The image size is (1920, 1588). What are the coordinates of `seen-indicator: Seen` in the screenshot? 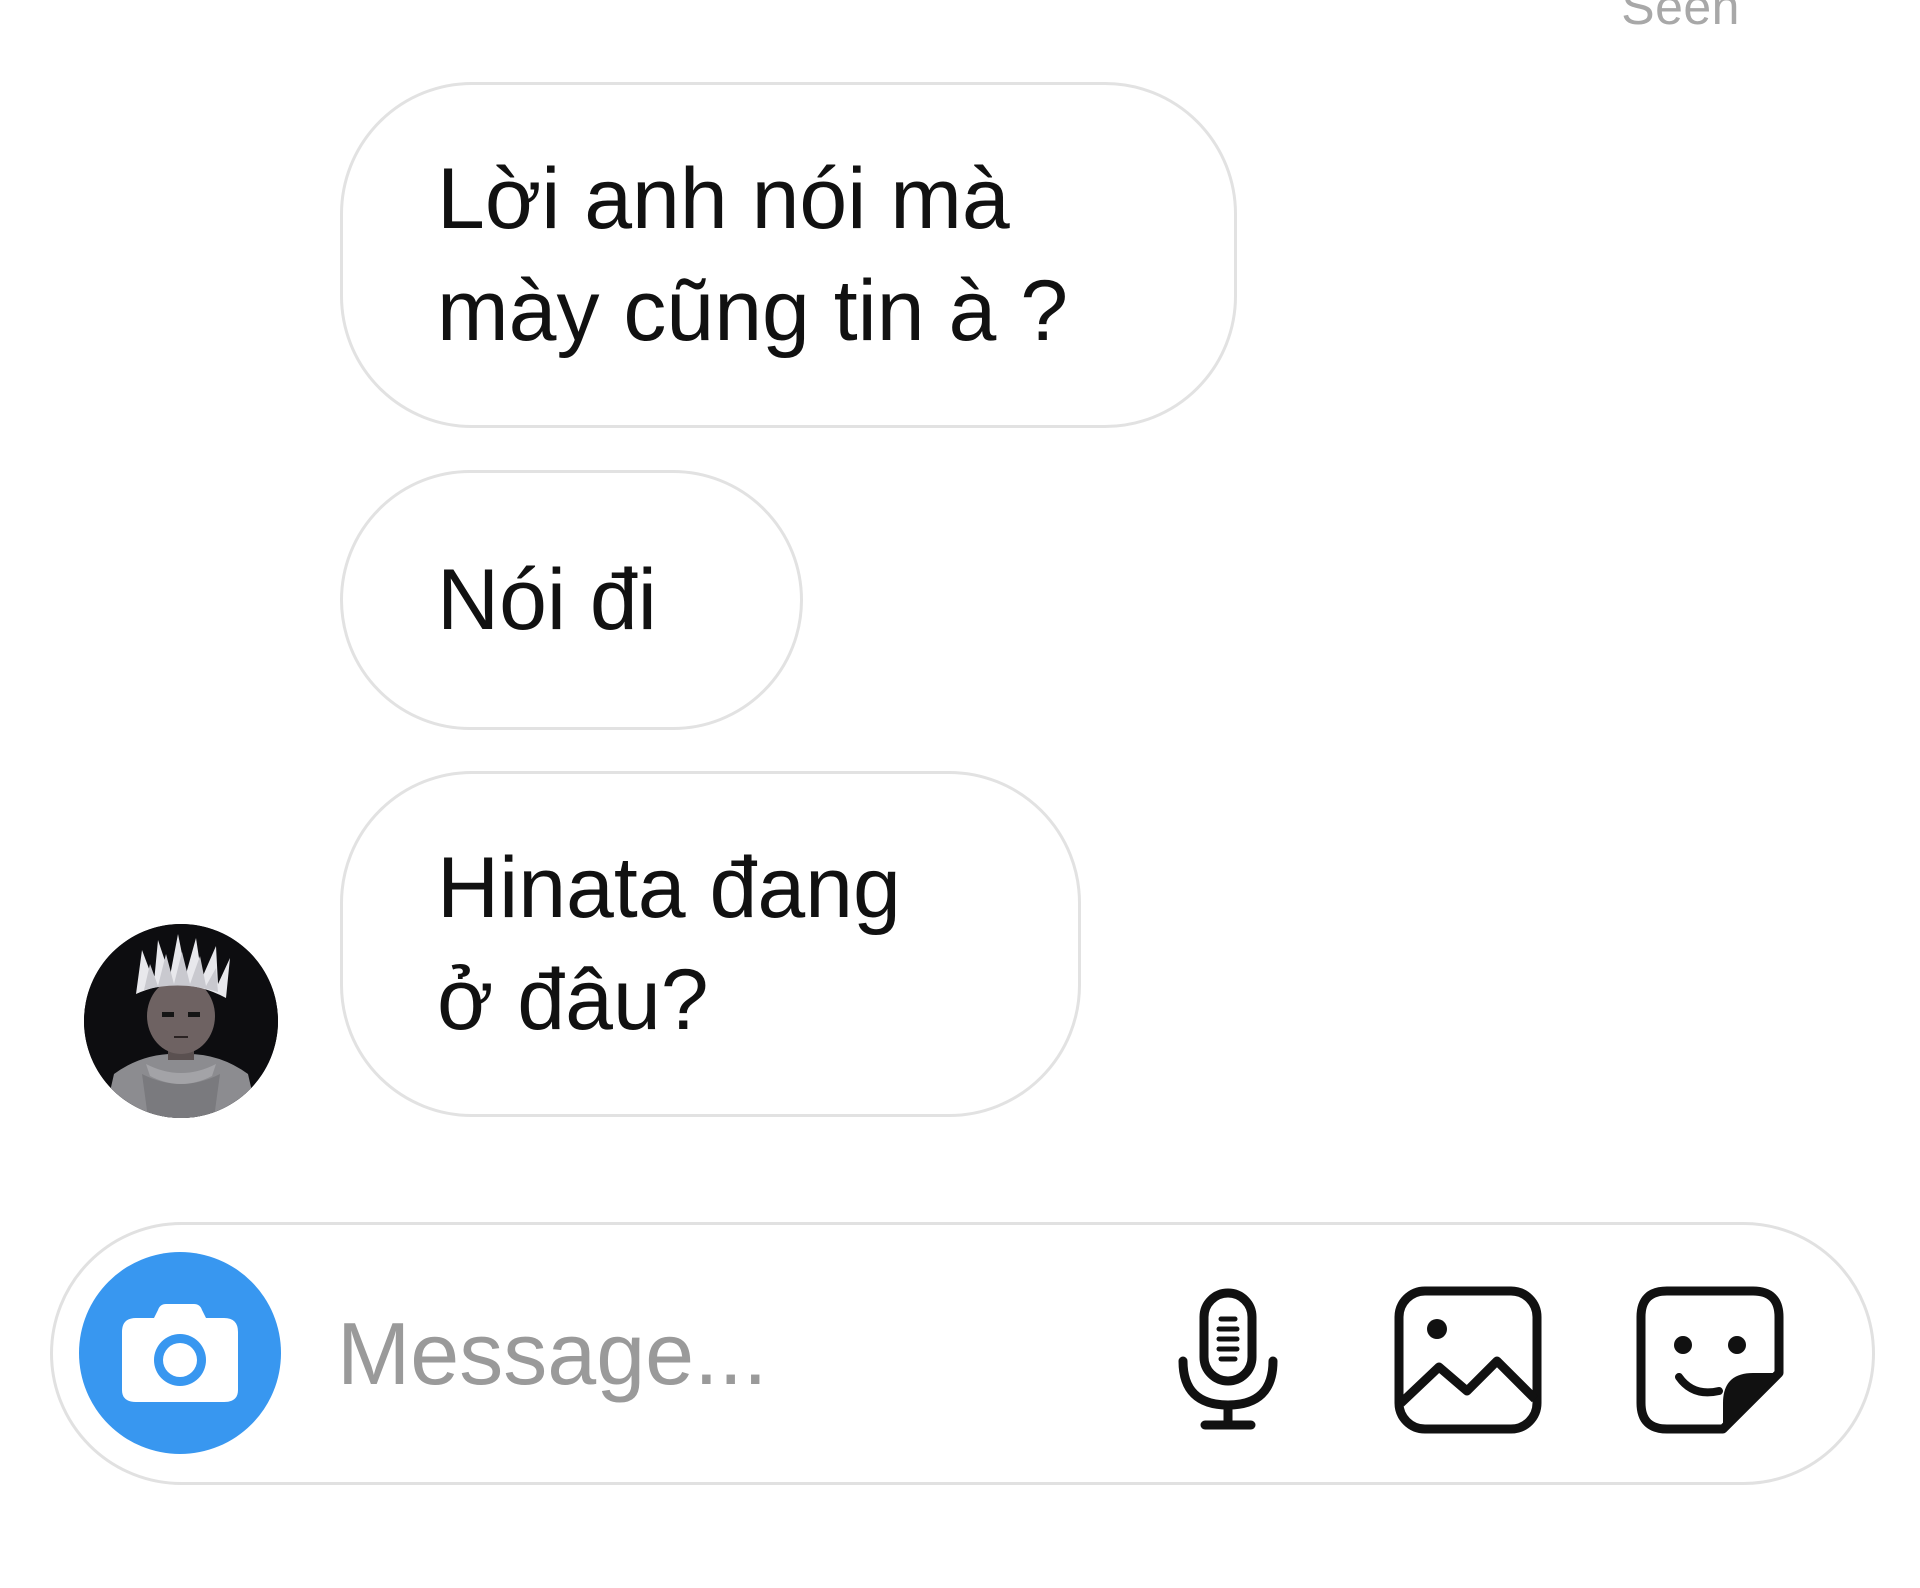 It's located at (1680, 17).